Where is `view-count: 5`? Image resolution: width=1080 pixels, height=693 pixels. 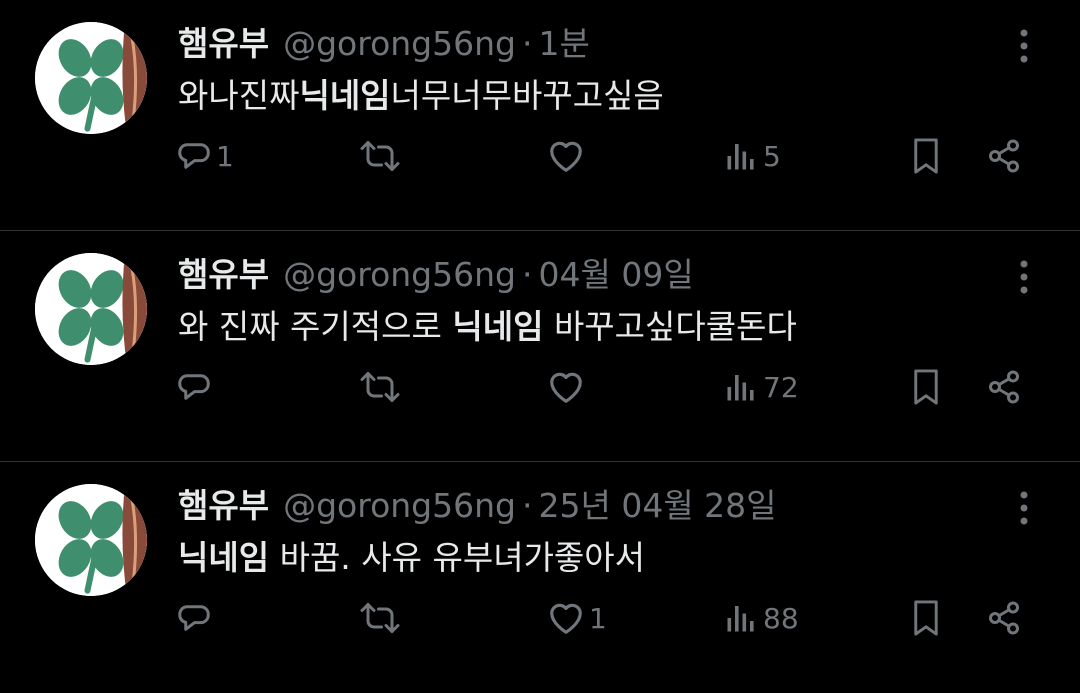
view-count: 5 is located at coordinates (772, 156).